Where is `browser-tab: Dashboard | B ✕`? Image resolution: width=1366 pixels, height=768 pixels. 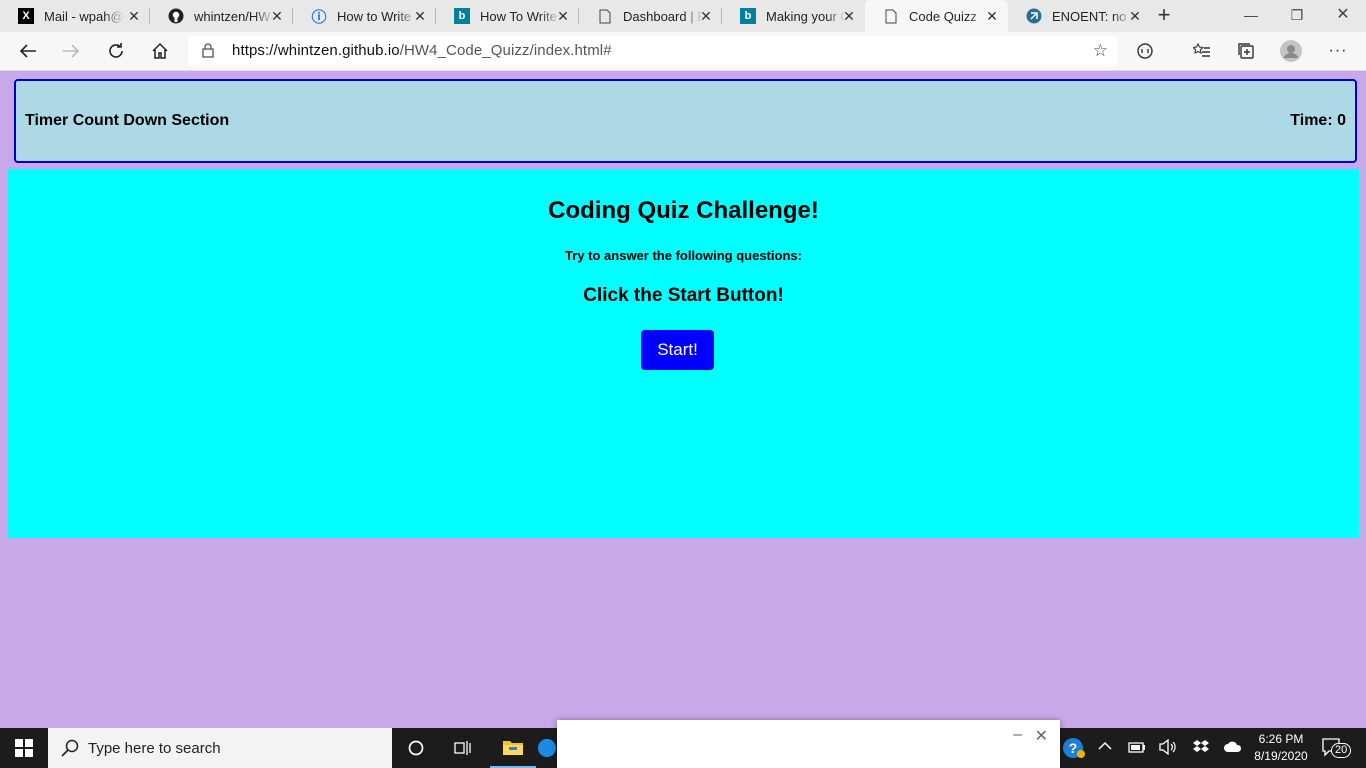
browser-tab: Dashboard | B ✕ is located at coordinates (650, 16).